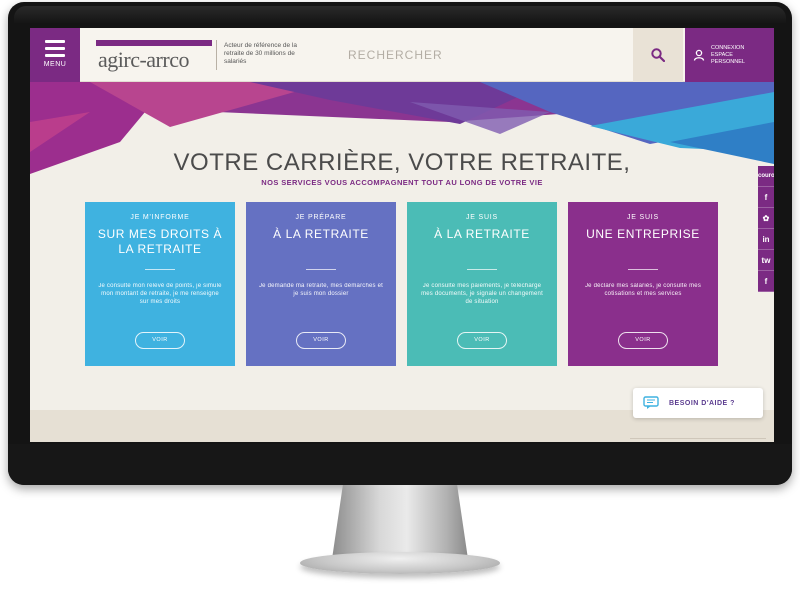 Image resolution: width=800 pixels, height=589 pixels. I want to click on menu-label: MENU, so click(55, 64).